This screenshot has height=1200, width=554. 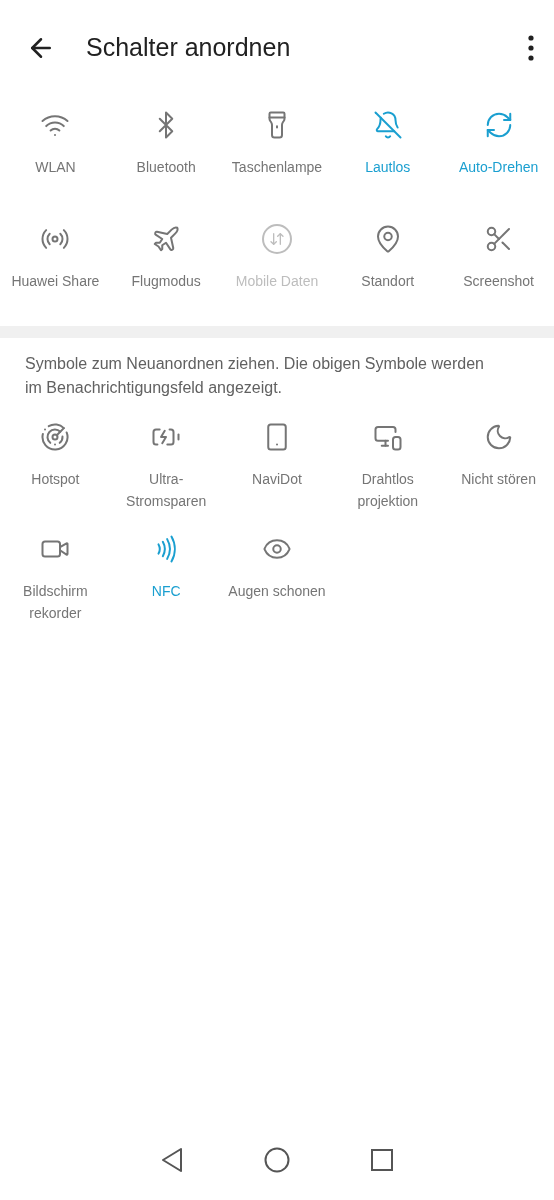 I want to click on back-nav-icon, so click(x=172, y=1160).